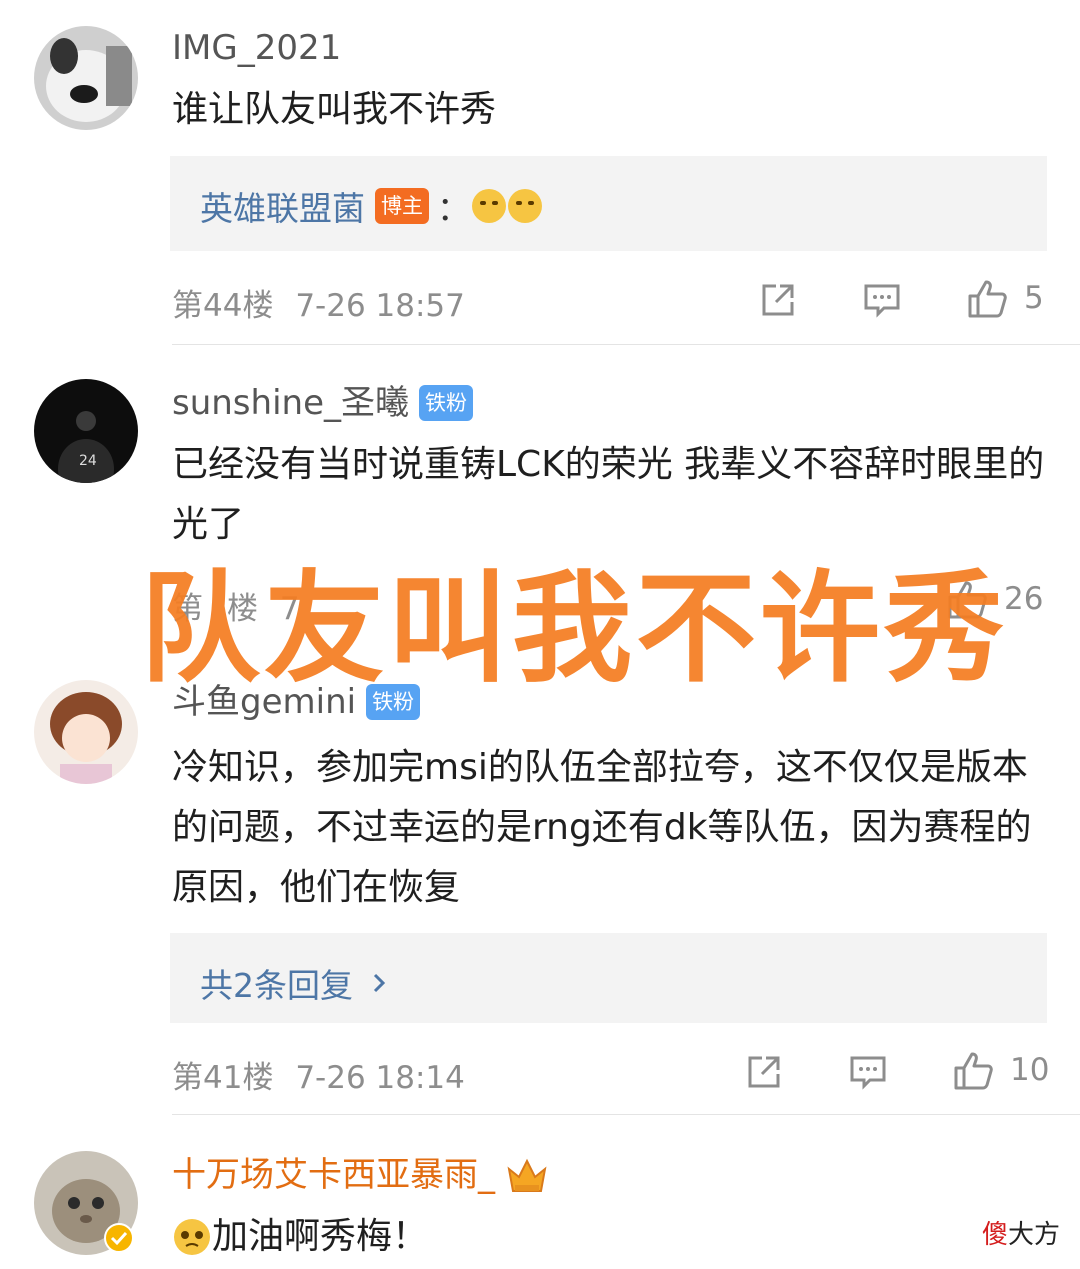 The height and width of the screenshot is (1269, 1080). Describe the element at coordinates (223, 1078) in the screenshot. I see `floor-number: 第41楼` at that location.